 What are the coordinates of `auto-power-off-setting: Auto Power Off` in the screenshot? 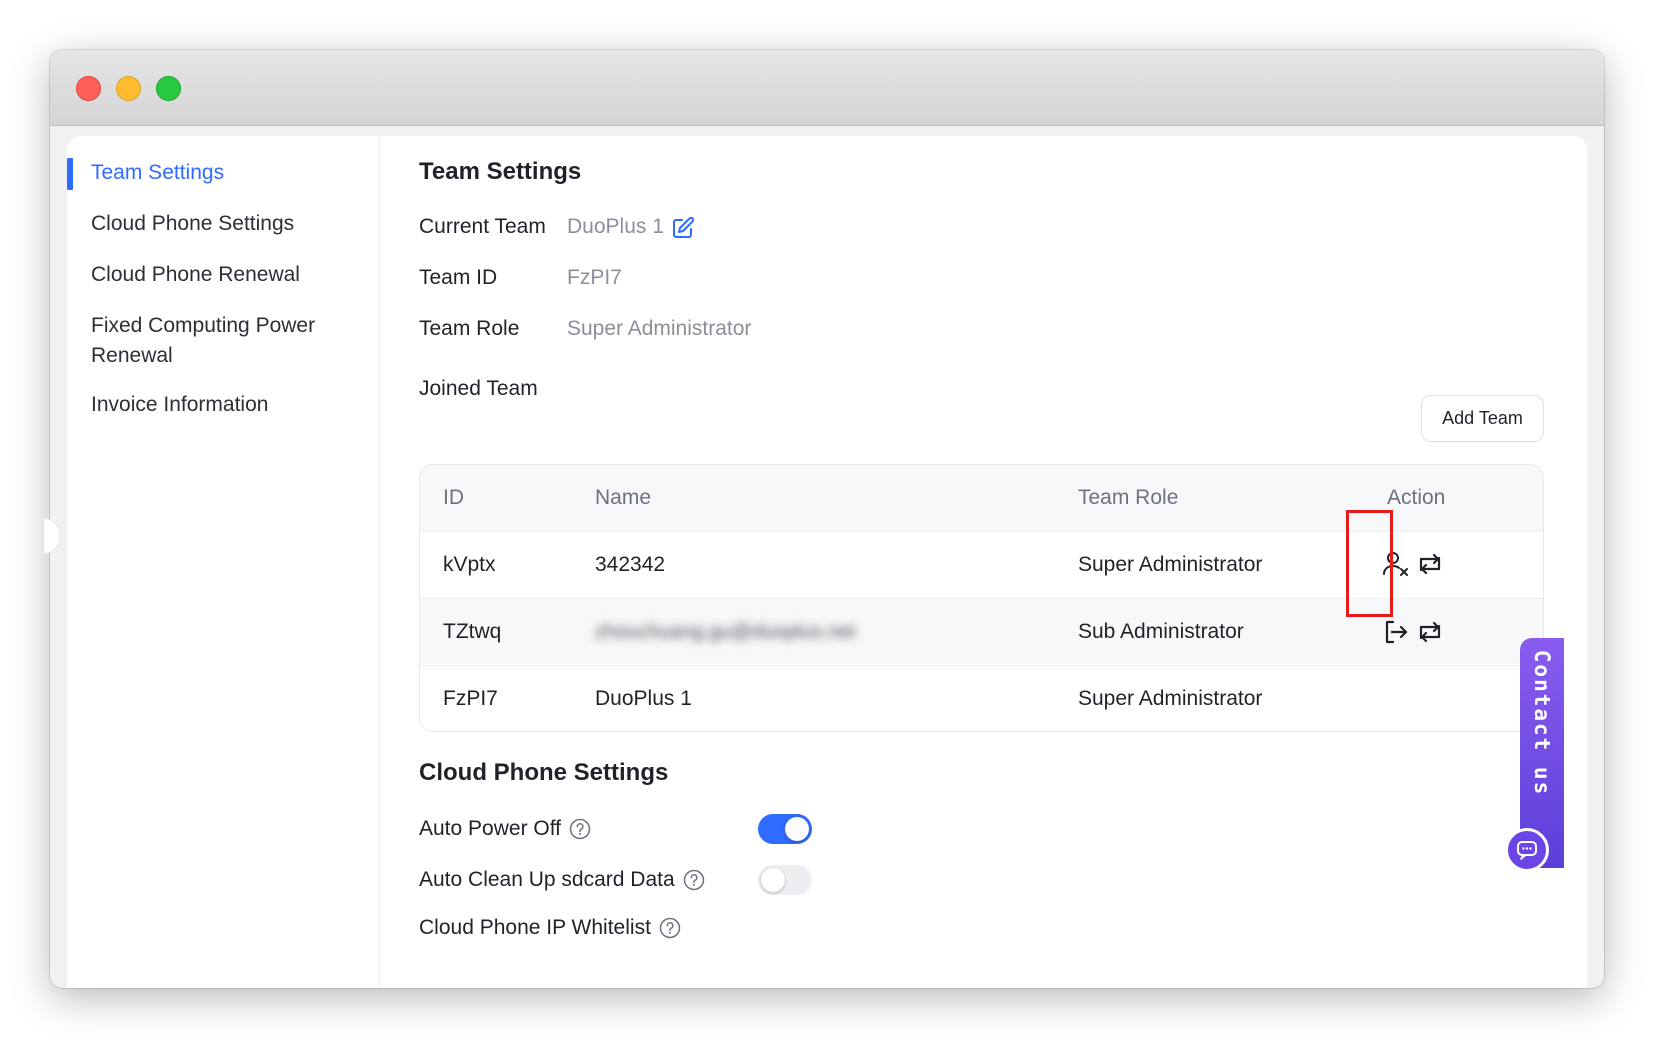 It's located at (505, 829).